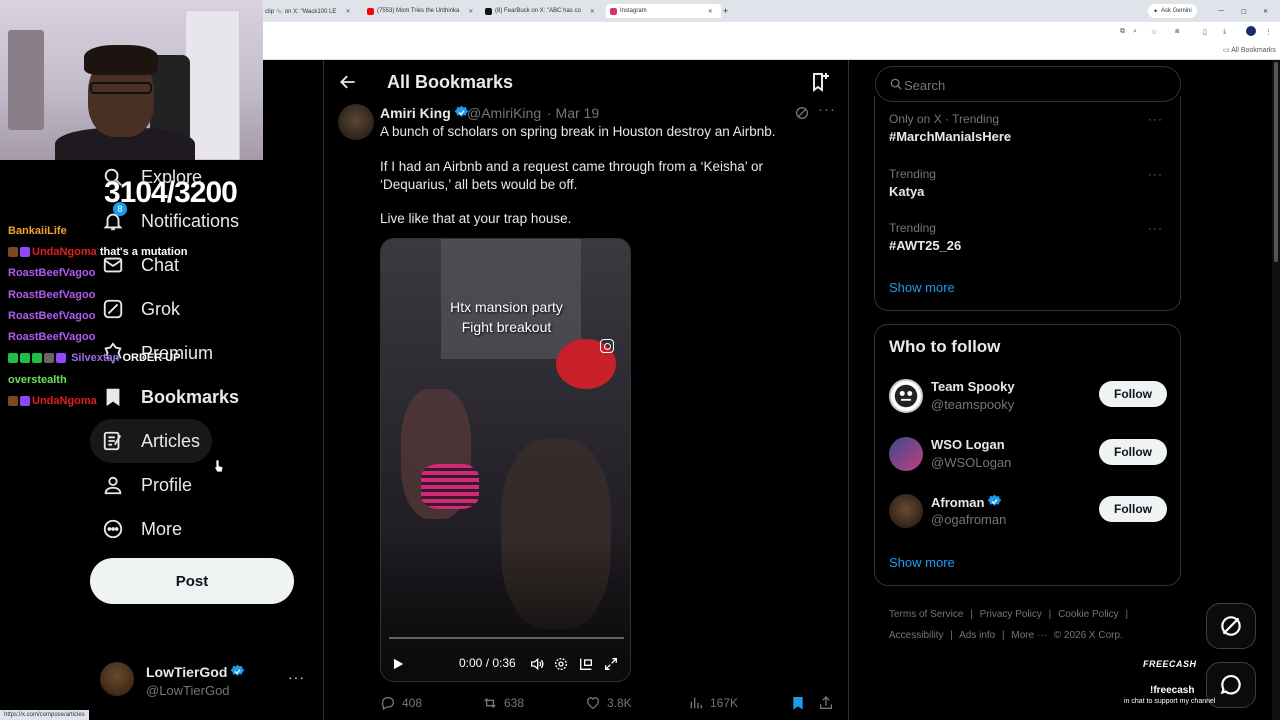 Image resolution: width=1280 pixels, height=720 pixels. Describe the element at coordinates (1251, 31) in the screenshot. I see `profile-avatar` at that location.